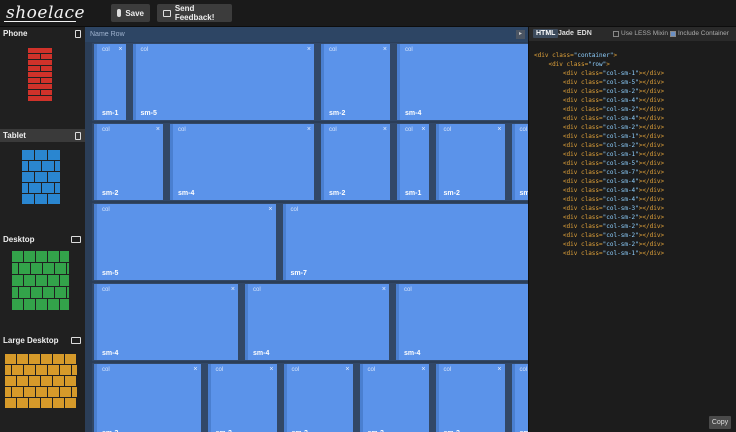 The height and width of the screenshot is (432, 736). I want to click on code-line: <div class="col-sm-4"></div>, so click(599, 199).